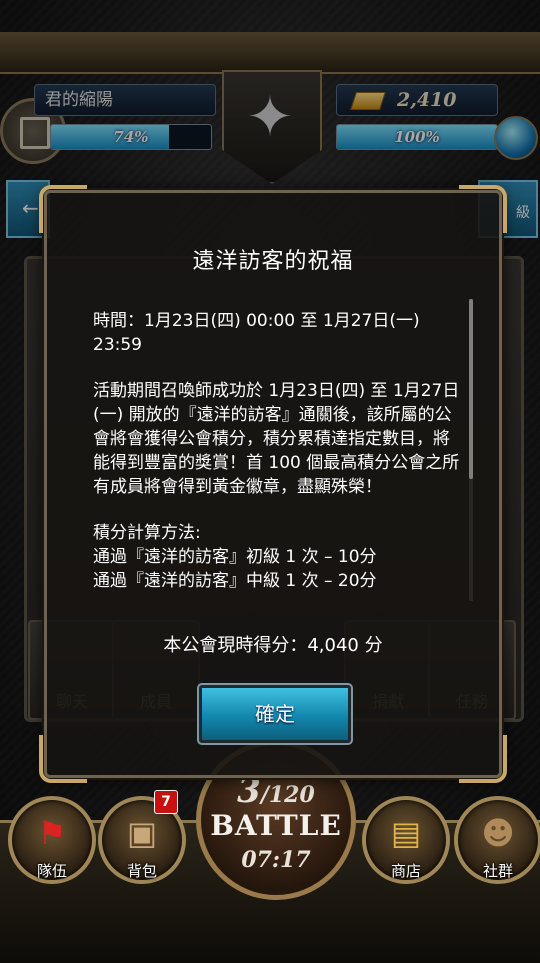 This screenshot has height=963, width=540. Describe the element at coordinates (406, 833) in the screenshot. I see `treasure-chest-icon: ▤` at that location.